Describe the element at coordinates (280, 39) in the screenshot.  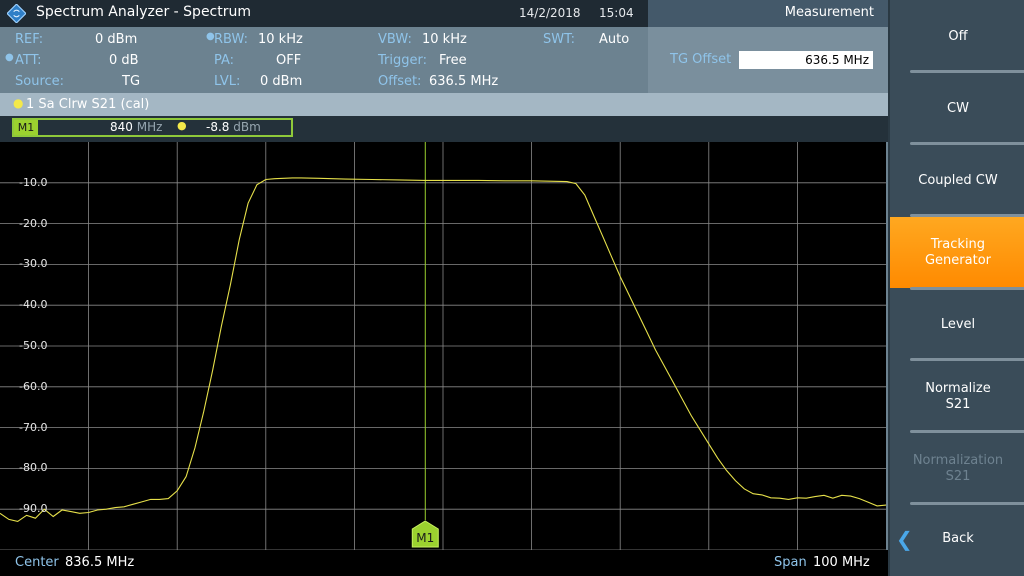
I see `rbw-value: 10 kHz` at that location.